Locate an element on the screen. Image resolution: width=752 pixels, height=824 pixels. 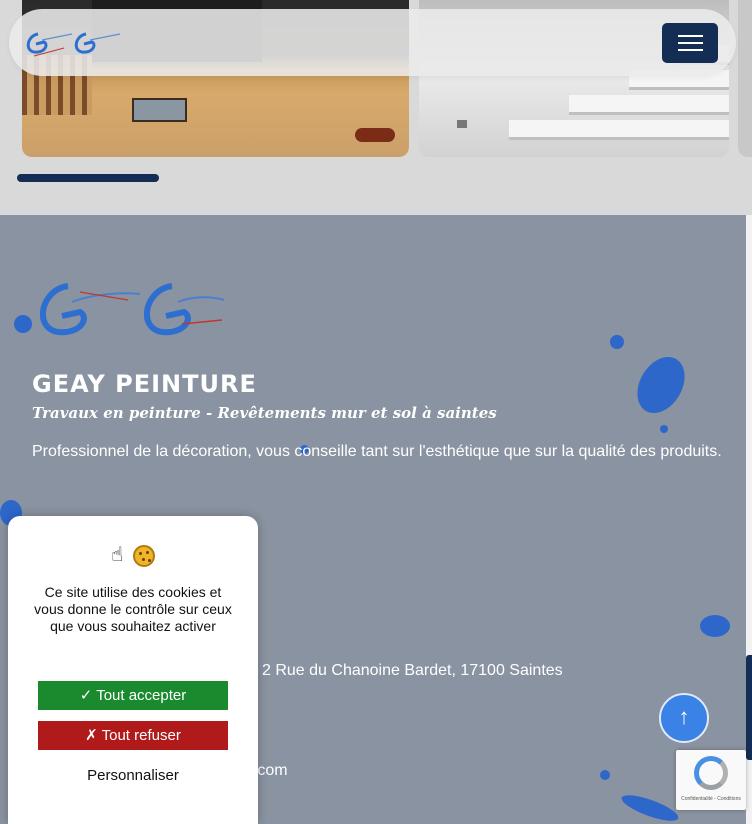
site-header is located at coordinates (372, 42).